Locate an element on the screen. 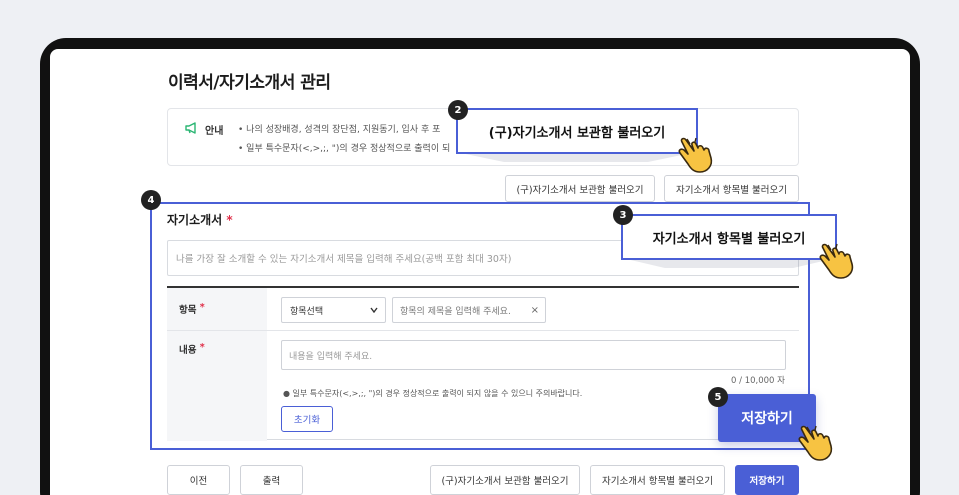 The height and width of the screenshot is (495, 959). step-badge-5: 5 is located at coordinates (718, 397).